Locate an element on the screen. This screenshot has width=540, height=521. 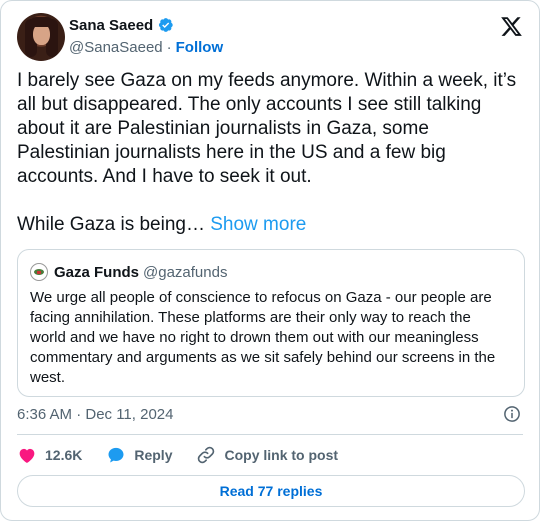
heart-icon is located at coordinates (27, 455).